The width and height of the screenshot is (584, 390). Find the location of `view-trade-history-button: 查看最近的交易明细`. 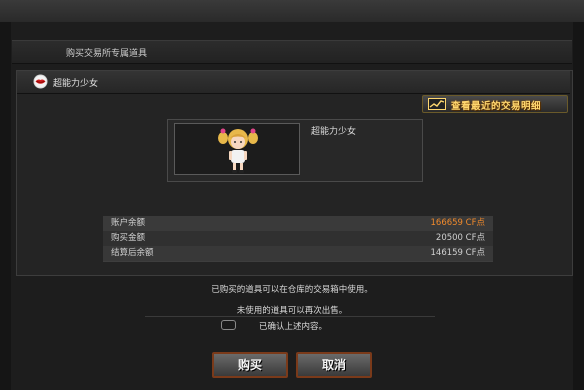

view-trade-history-button: 查看最近的交易明细 is located at coordinates (495, 104).